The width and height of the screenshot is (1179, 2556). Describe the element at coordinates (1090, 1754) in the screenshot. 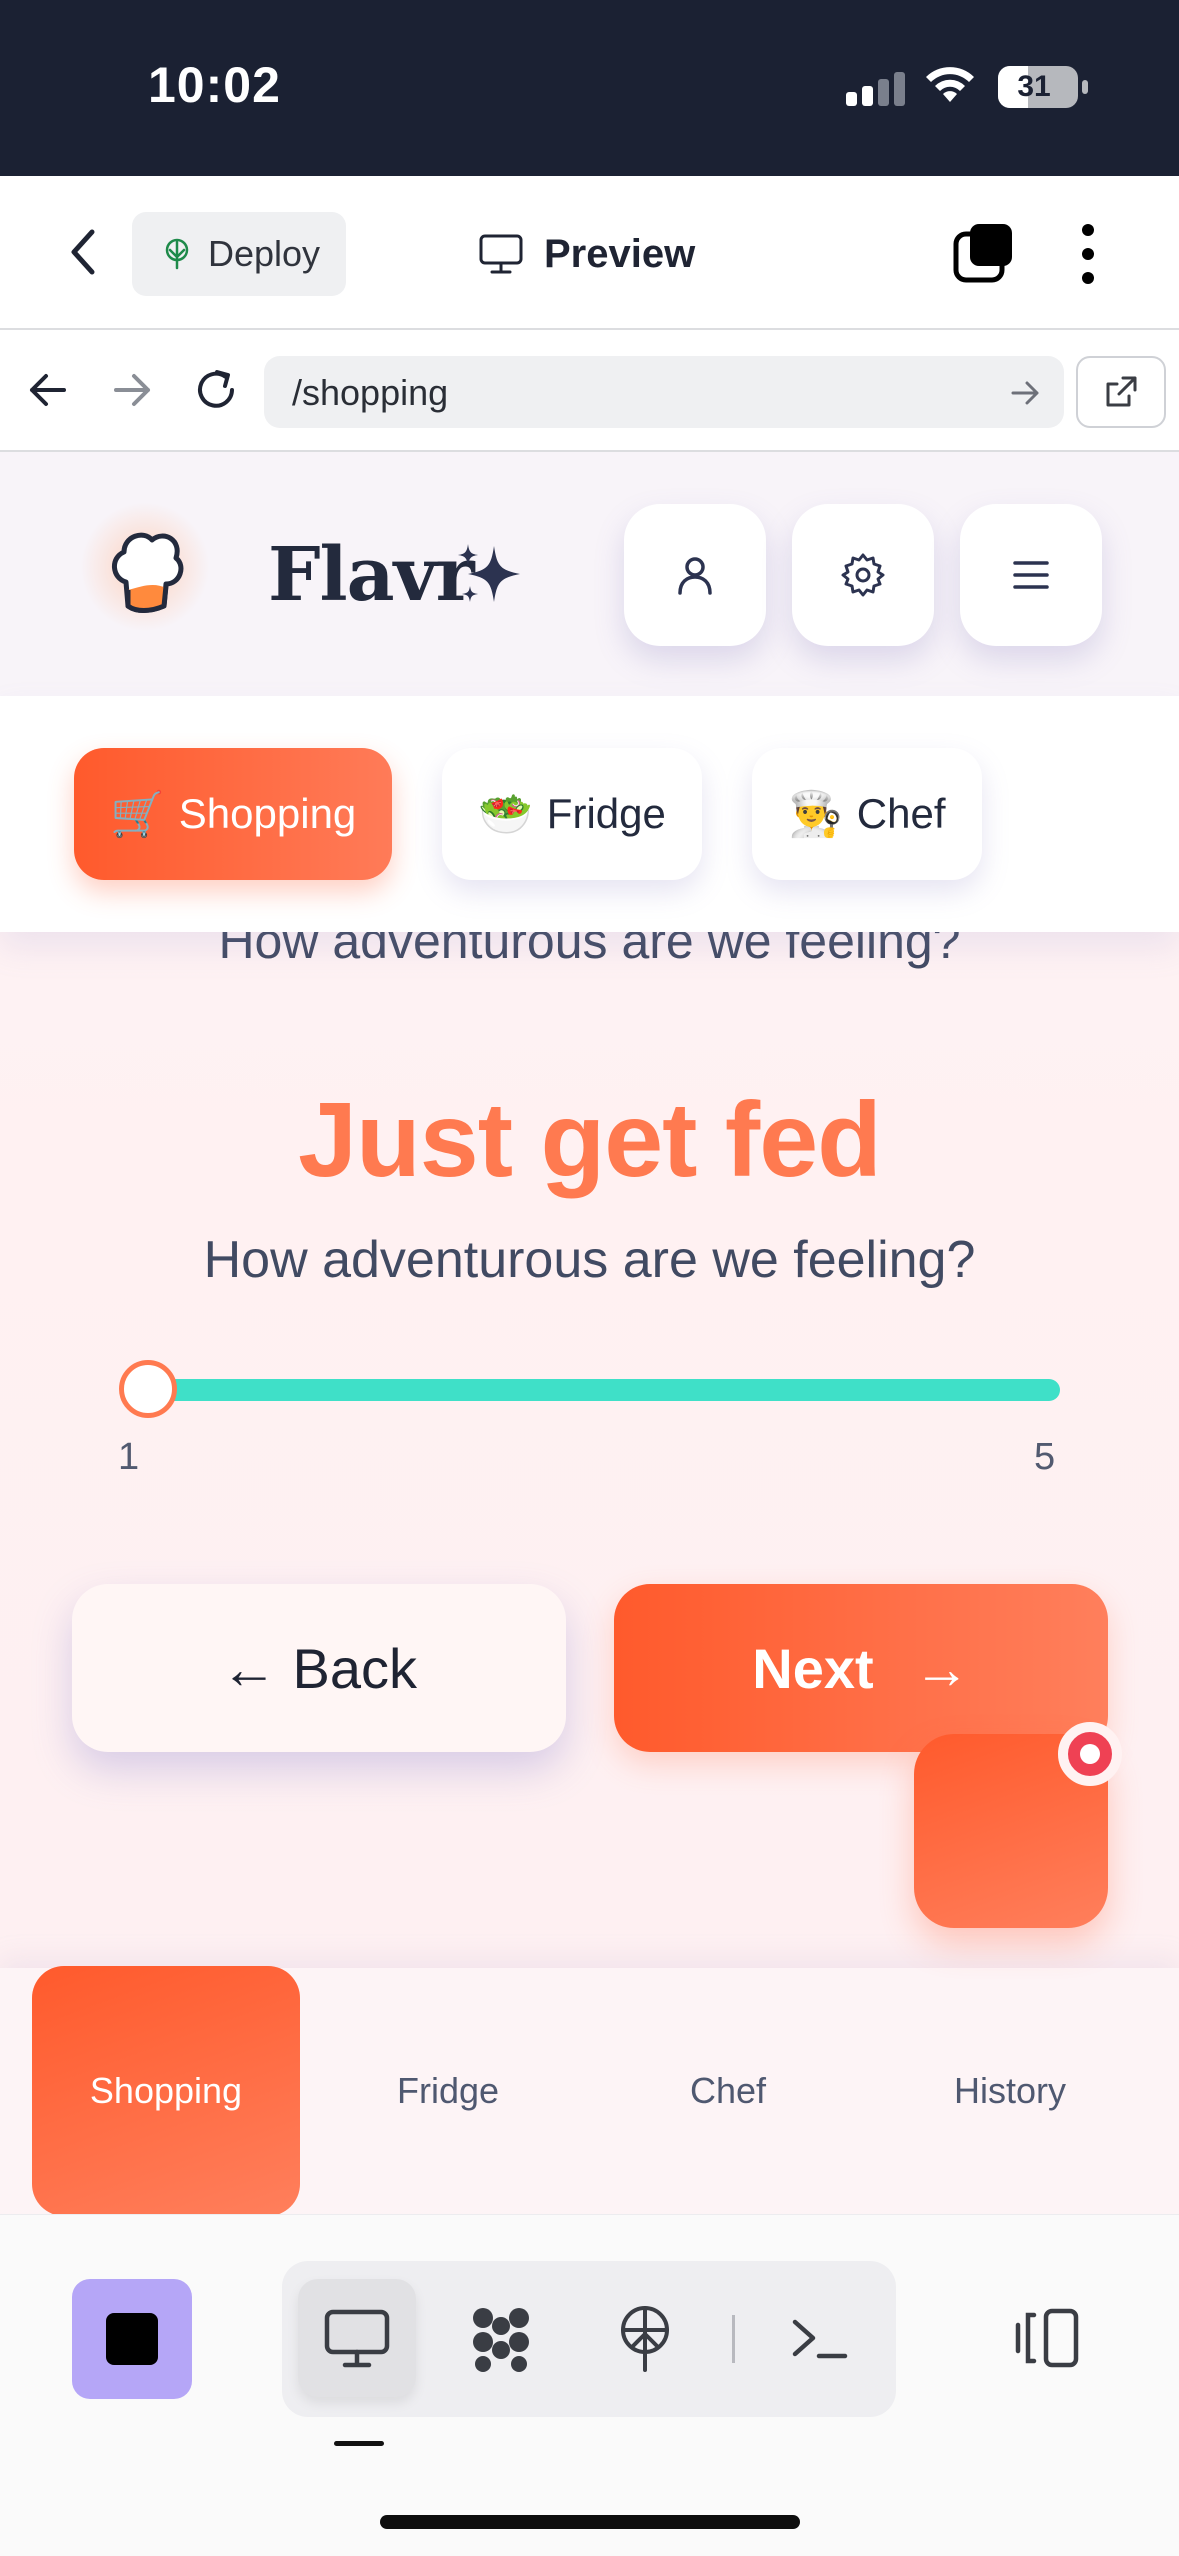

I see `notification-dot` at that location.